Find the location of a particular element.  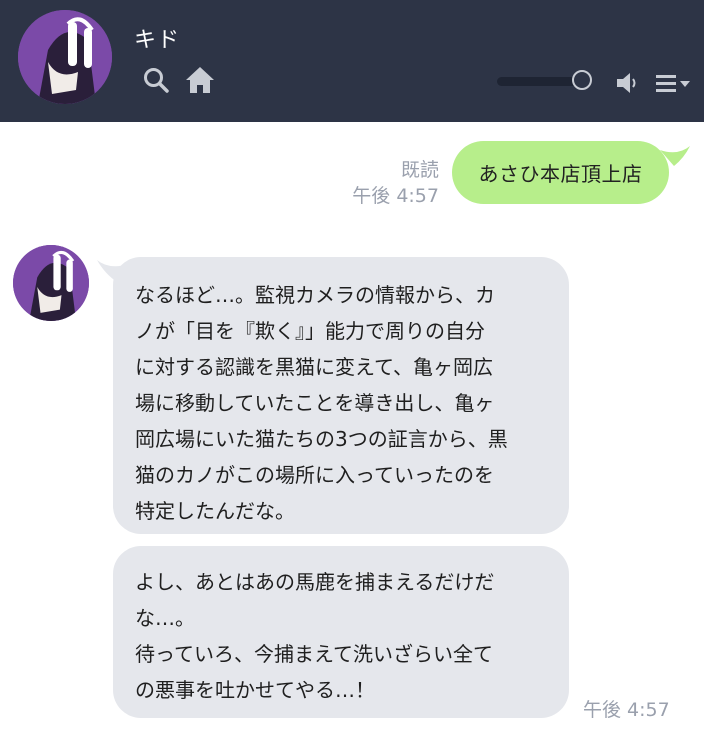

read-receipt: 既読 is located at coordinates (419, 170).